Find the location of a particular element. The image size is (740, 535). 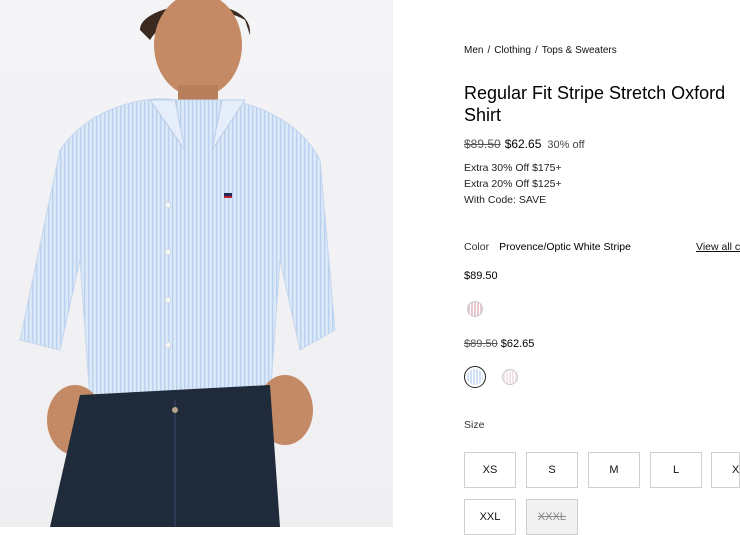

selected-color-name: Provence/Optic White Stripe is located at coordinates (565, 247).